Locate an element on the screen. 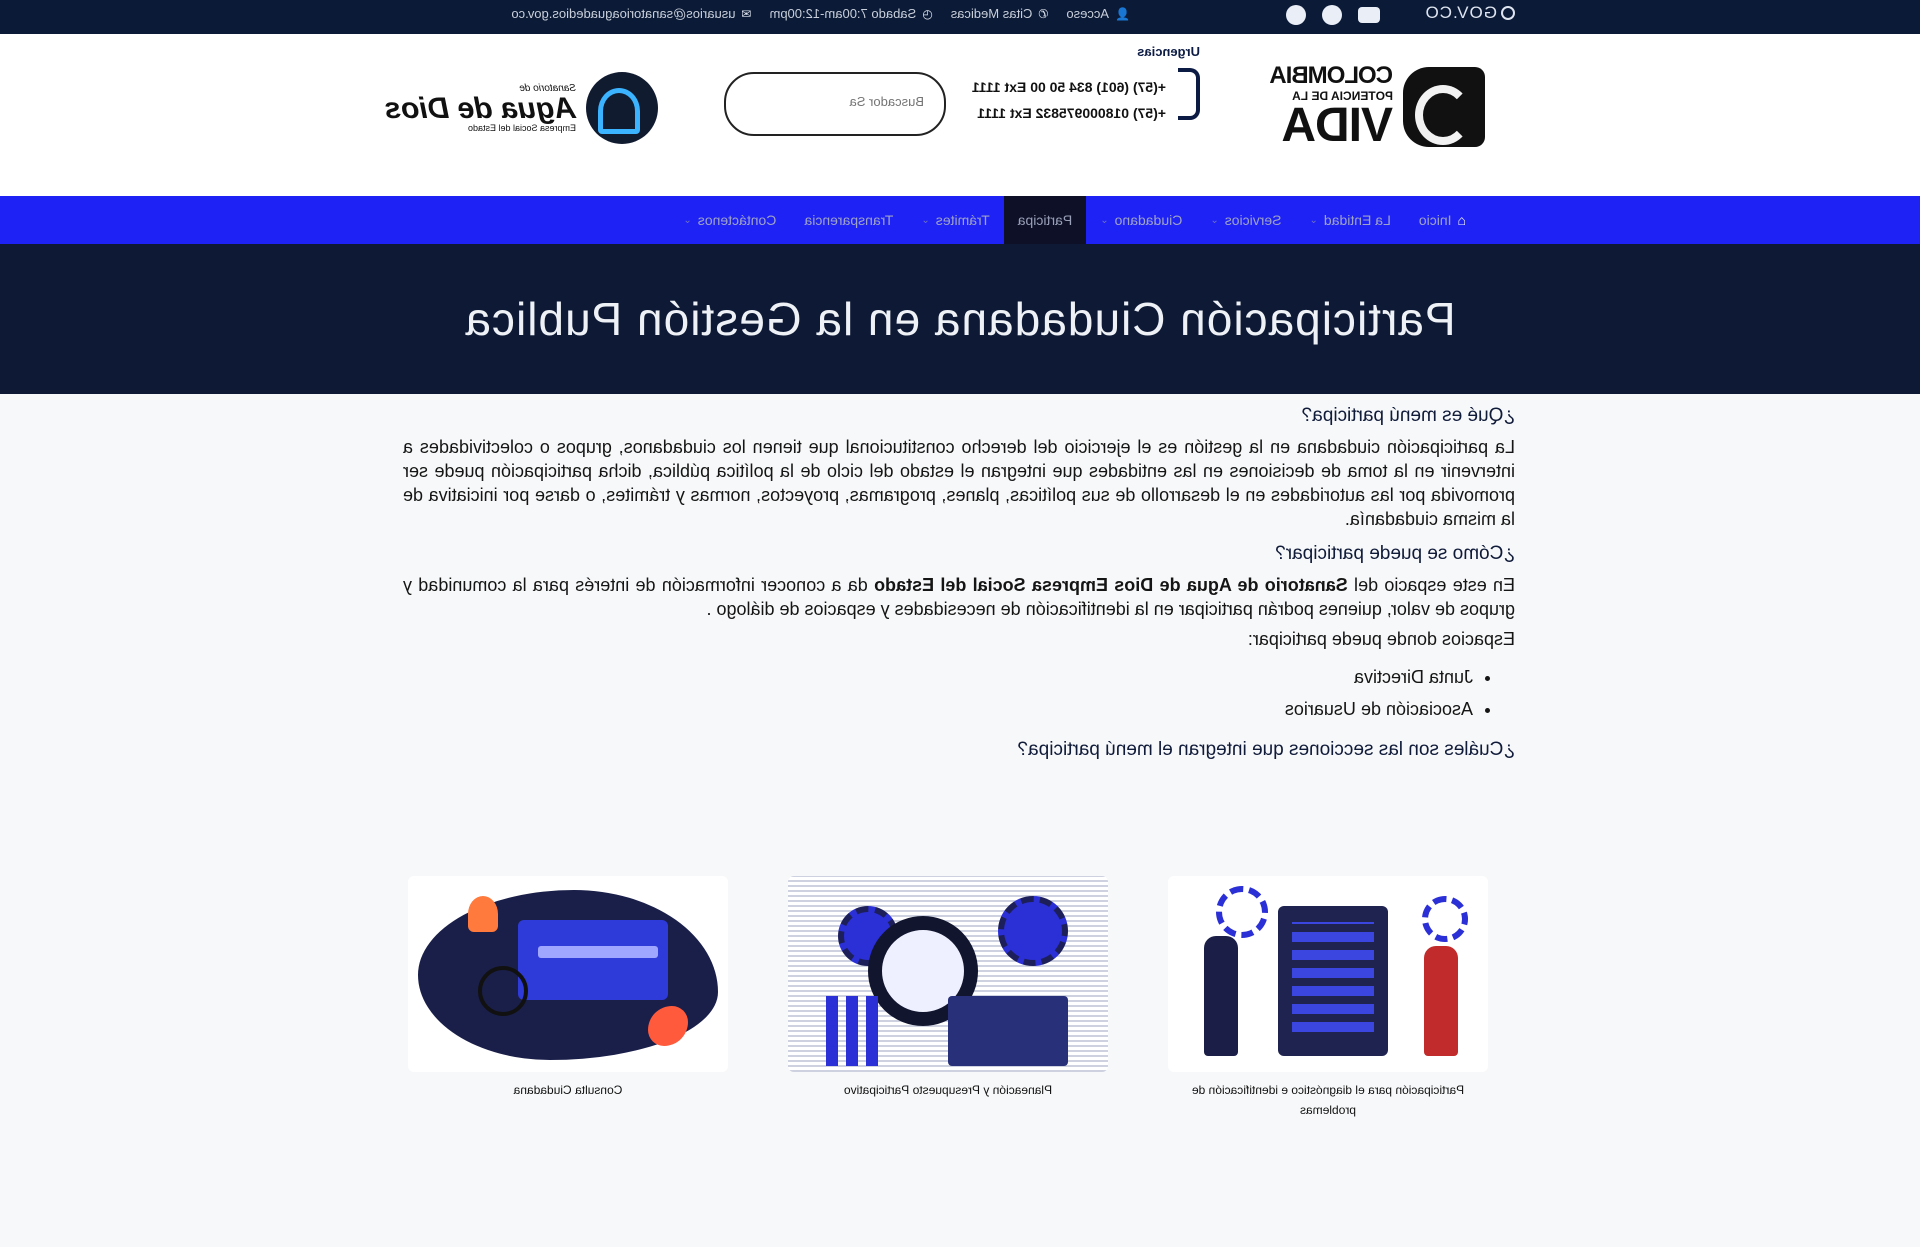 Image resolution: width=1920 pixels, height=1247 pixels. list-item: Asociación de Usuarios is located at coordinates (938, 709).